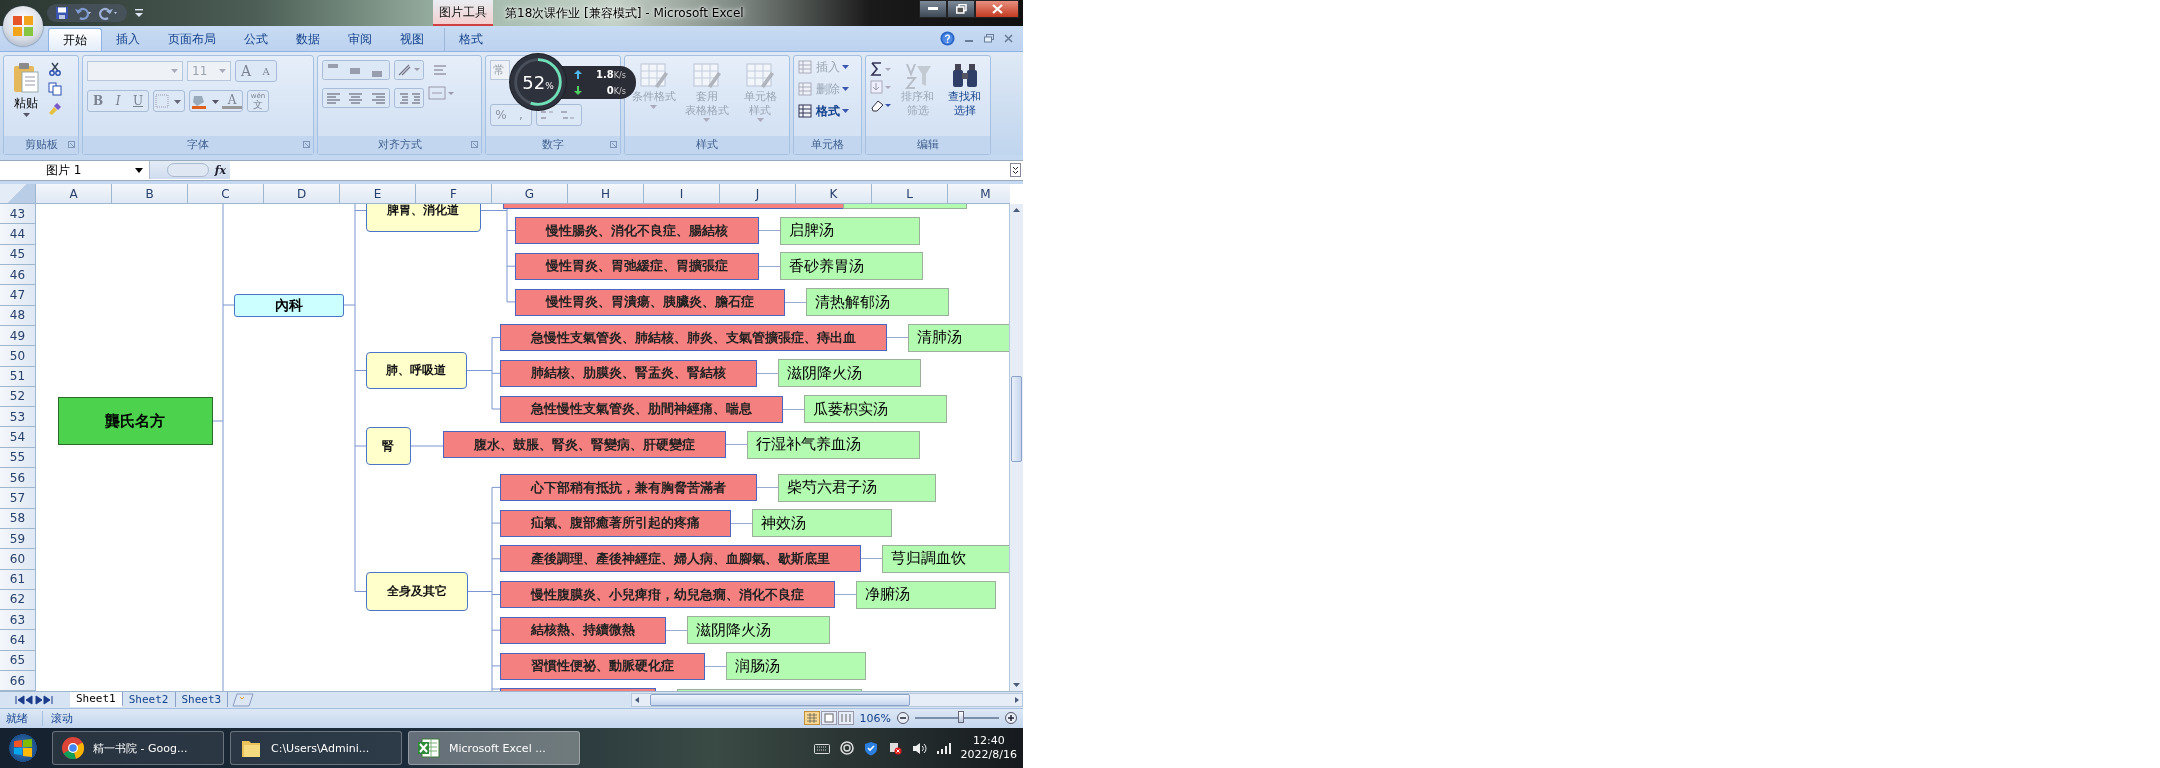  I want to click on column-header: A, so click(74, 194).